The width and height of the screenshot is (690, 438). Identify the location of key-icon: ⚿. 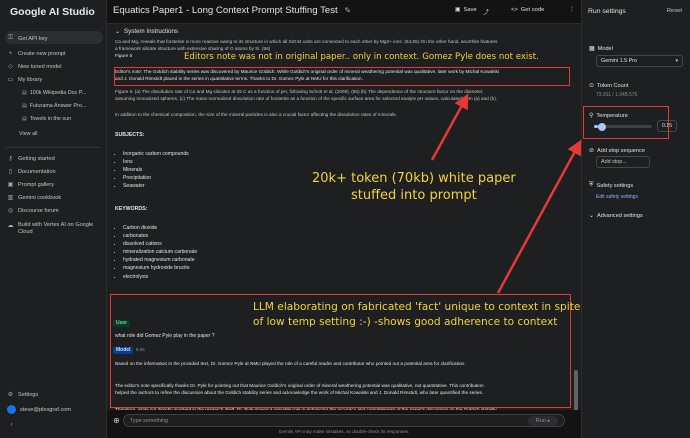
(10, 38).